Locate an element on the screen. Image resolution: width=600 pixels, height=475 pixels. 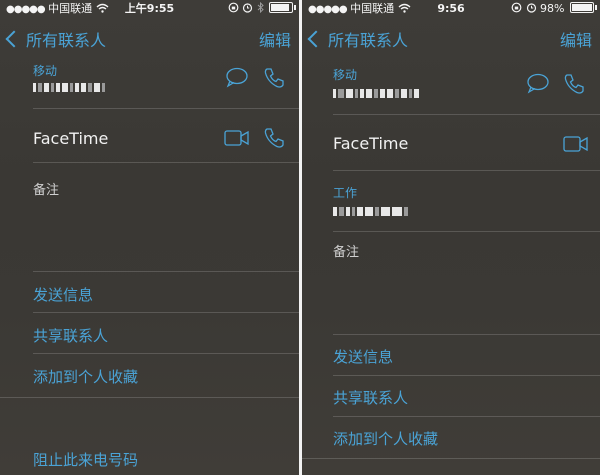
status-bar: ●●●●● 中国联通 上午9:55 is located at coordinates (149, 9).